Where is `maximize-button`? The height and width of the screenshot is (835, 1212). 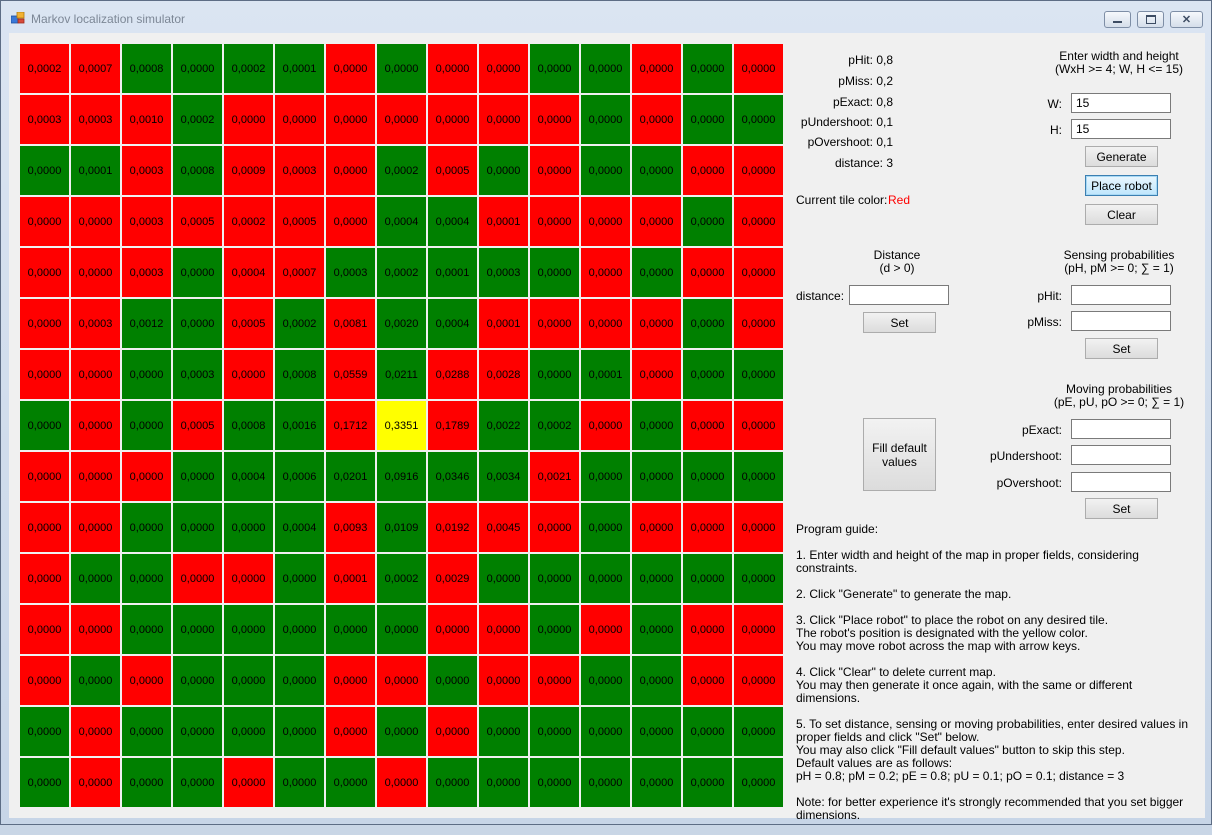 maximize-button is located at coordinates (1150, 19).